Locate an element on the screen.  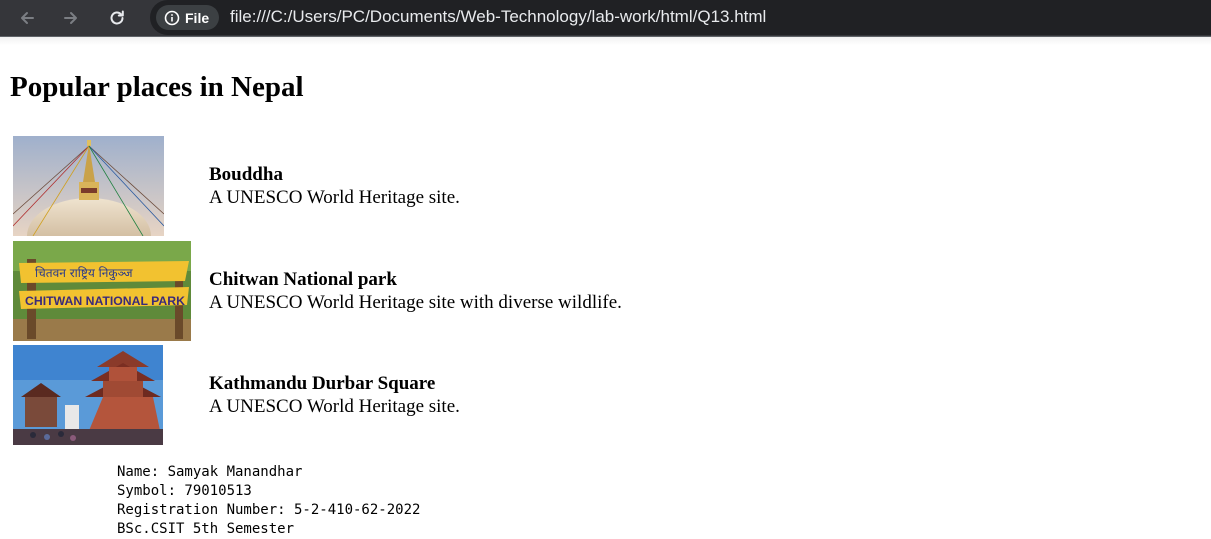
forward-button is located at coordinates (71, 18).